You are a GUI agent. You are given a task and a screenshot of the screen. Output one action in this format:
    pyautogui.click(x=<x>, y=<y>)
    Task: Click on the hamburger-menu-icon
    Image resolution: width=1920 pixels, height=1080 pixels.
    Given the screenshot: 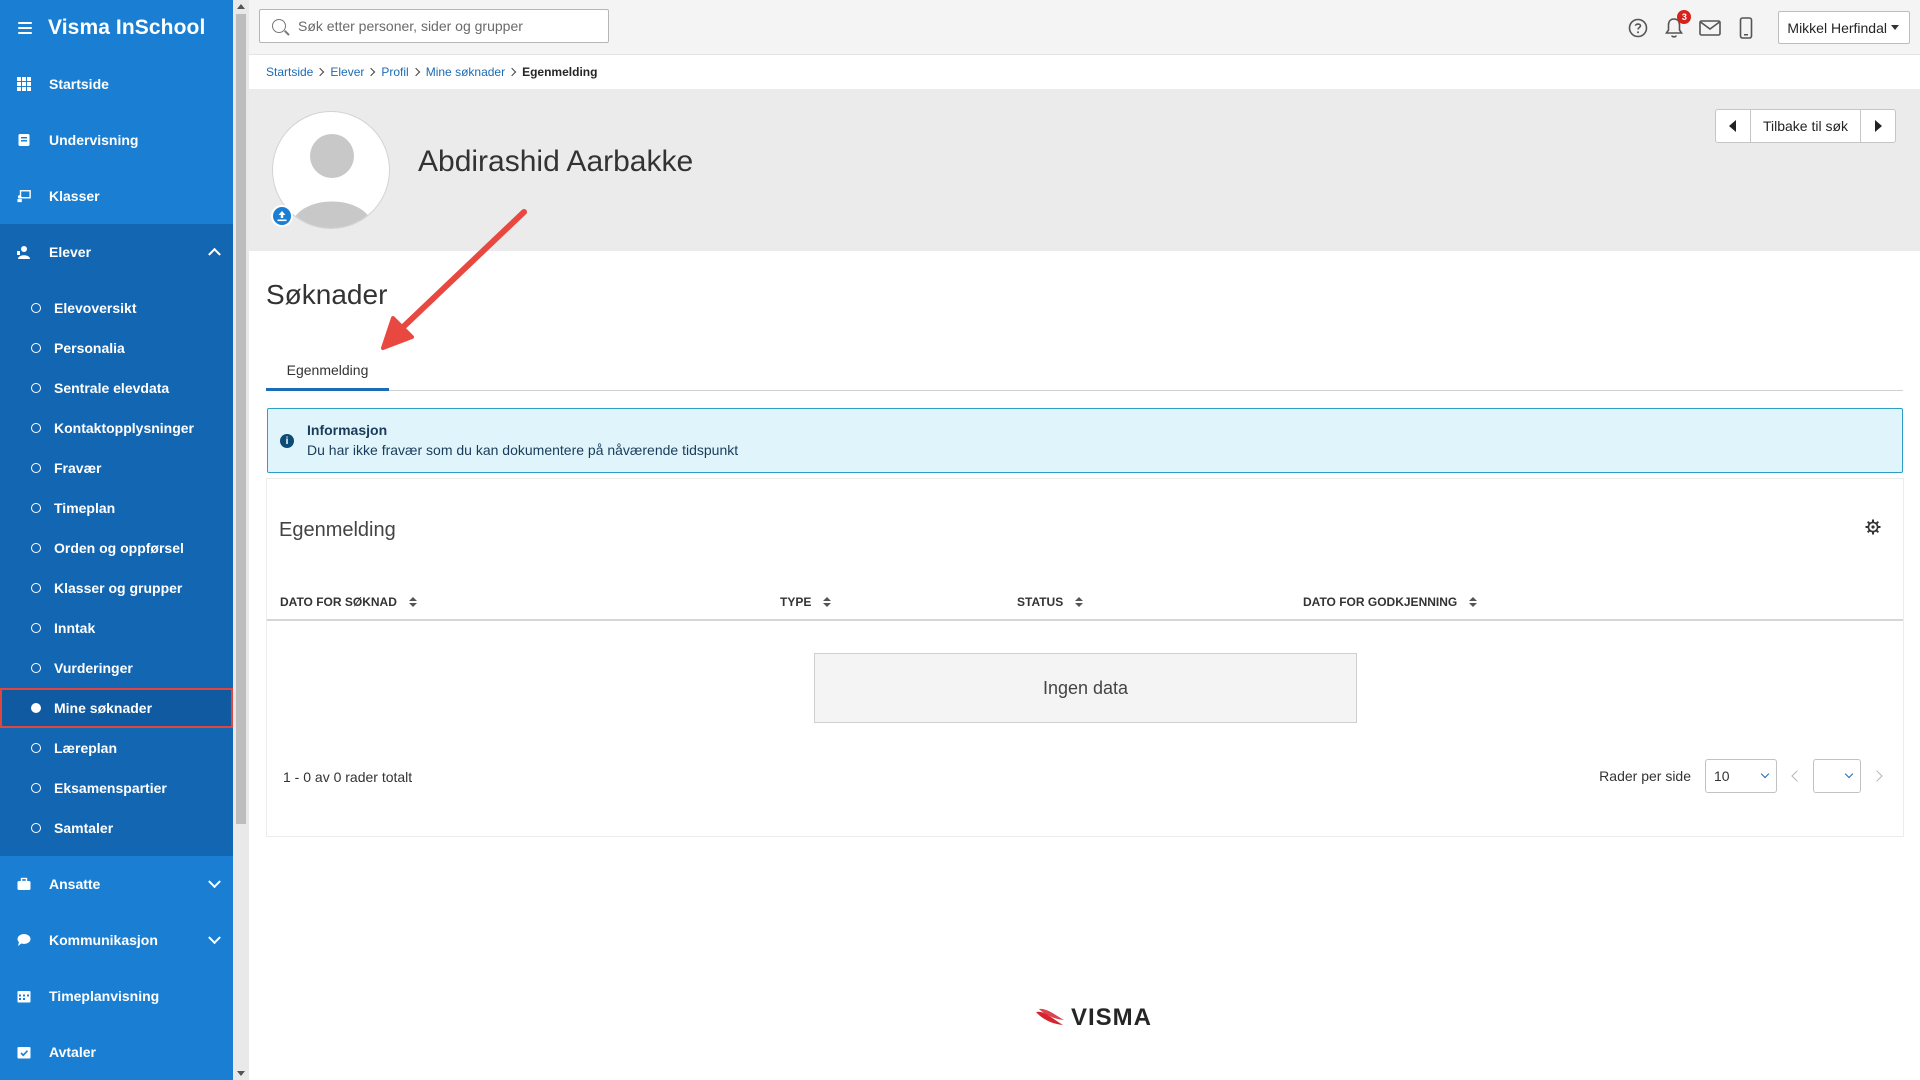 What is the action you would take?
    pyautogui.click(x=25, y=28)
    